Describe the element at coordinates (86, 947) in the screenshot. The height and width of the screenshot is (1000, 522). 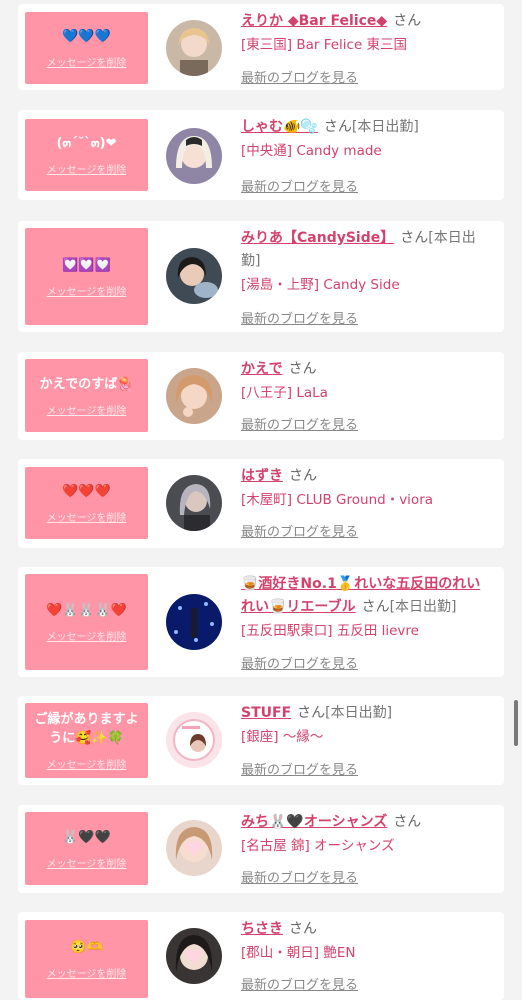
I see `message-text: 🥺🫶` at that location.